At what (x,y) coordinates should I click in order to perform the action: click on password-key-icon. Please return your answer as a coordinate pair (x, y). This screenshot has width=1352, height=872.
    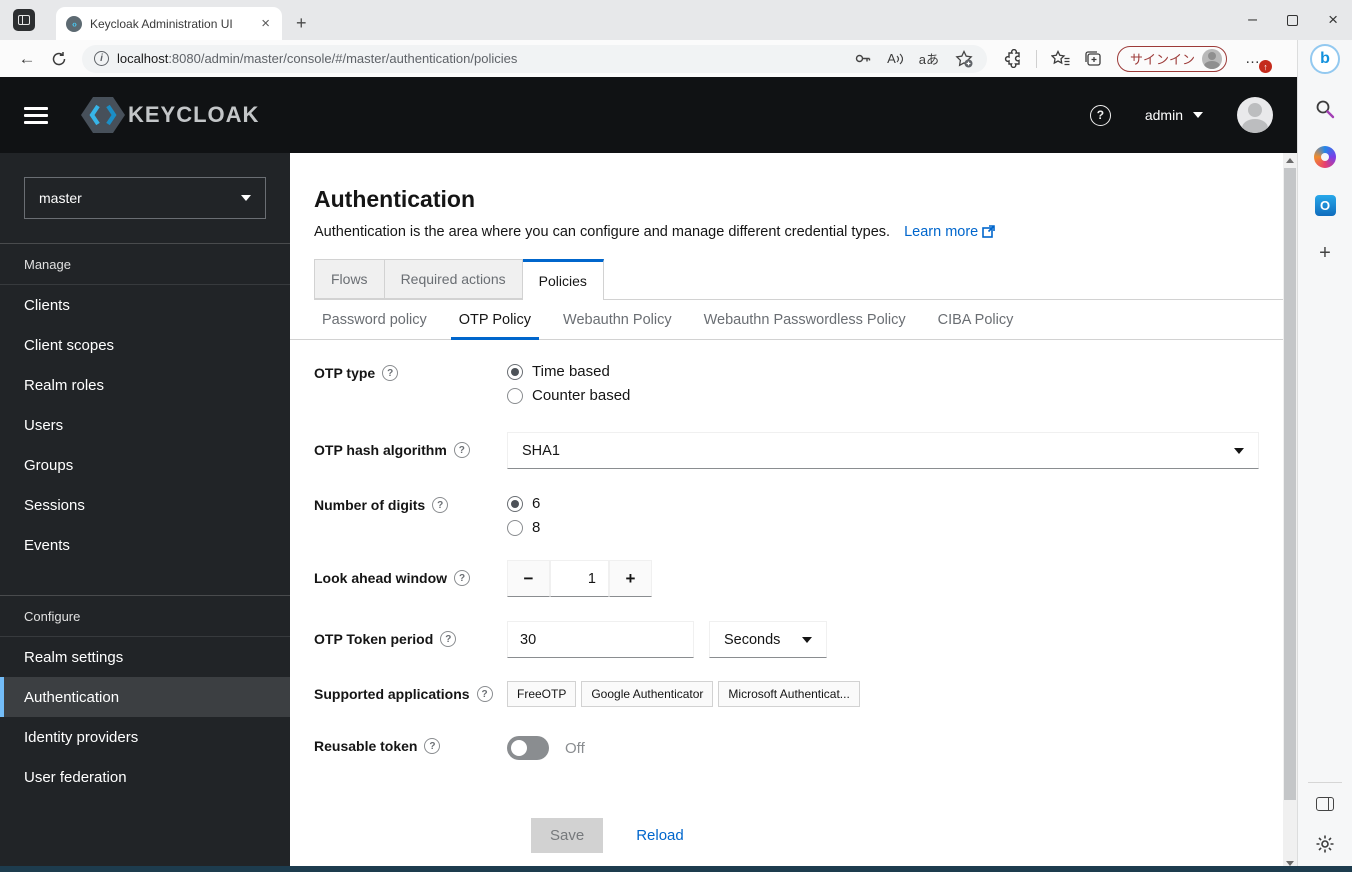
    Looking at the image, I should click on (862, 58).